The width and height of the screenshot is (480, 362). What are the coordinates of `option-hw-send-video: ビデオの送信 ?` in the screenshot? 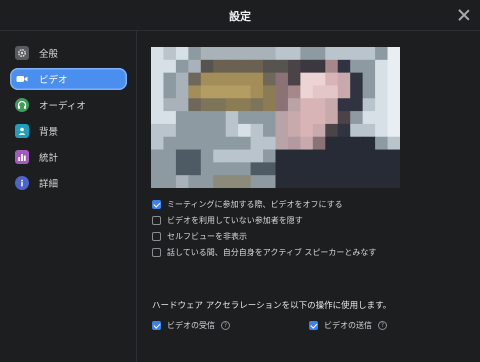 It's located at (348, 325).